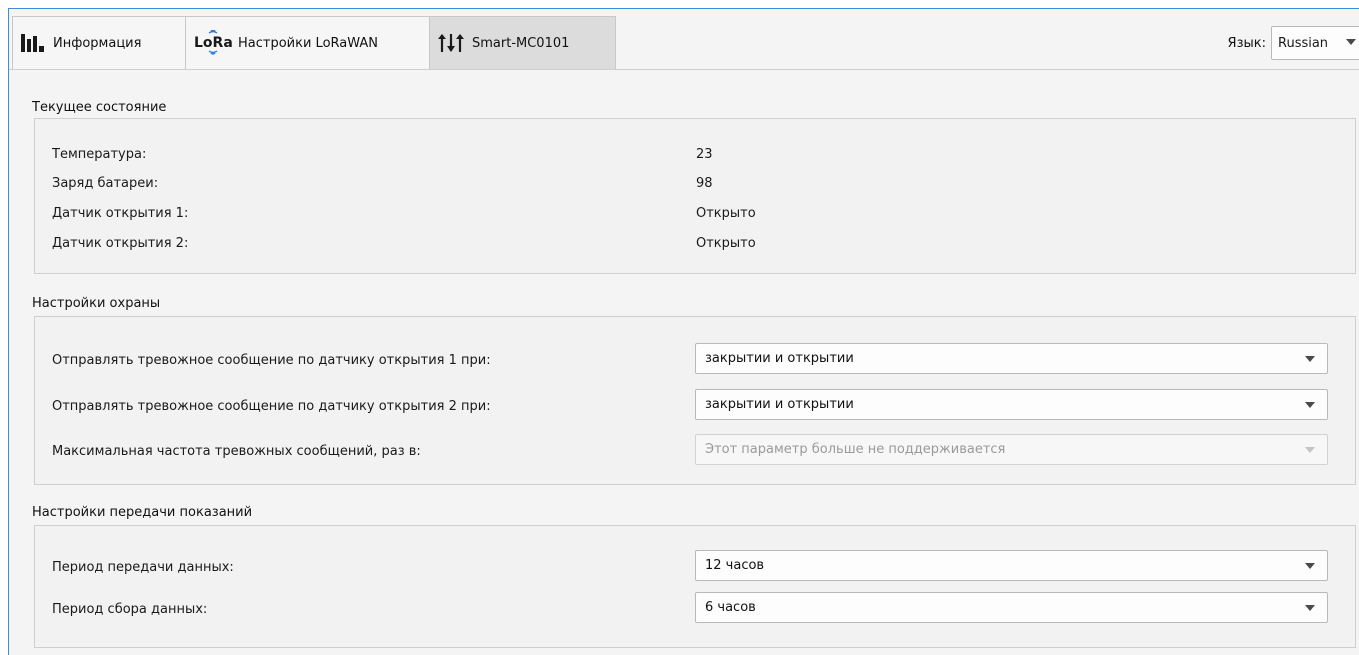 This screenshot has width=1359, height=655. Describe the element at coordinates (34, 43) in the screenshot. I see `bar-chart-icon` at that location.